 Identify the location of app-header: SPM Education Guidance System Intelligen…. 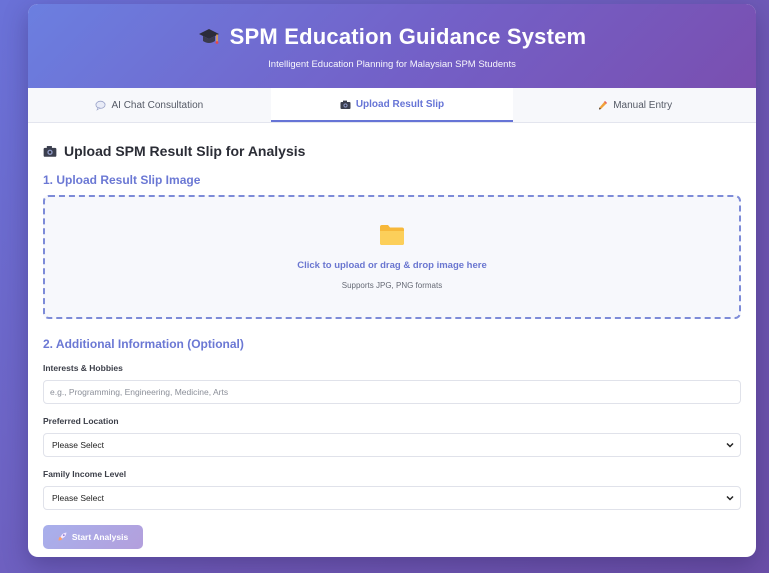
(392, 46).